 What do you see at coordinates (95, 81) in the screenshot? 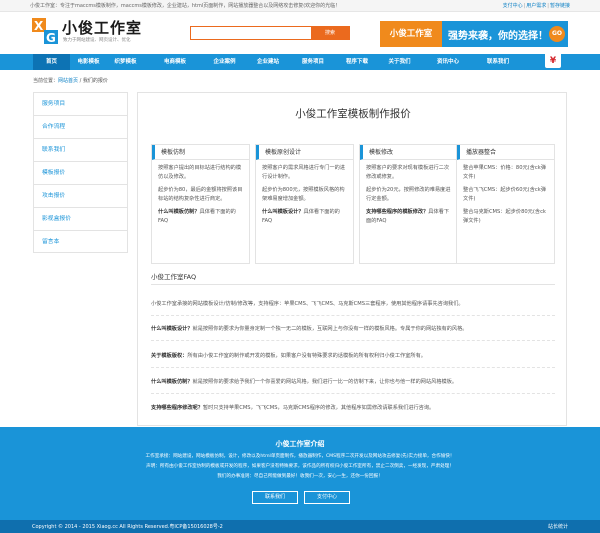
I see `breadcrumb-current: 我们的报价` at bounding box center [95, 81].